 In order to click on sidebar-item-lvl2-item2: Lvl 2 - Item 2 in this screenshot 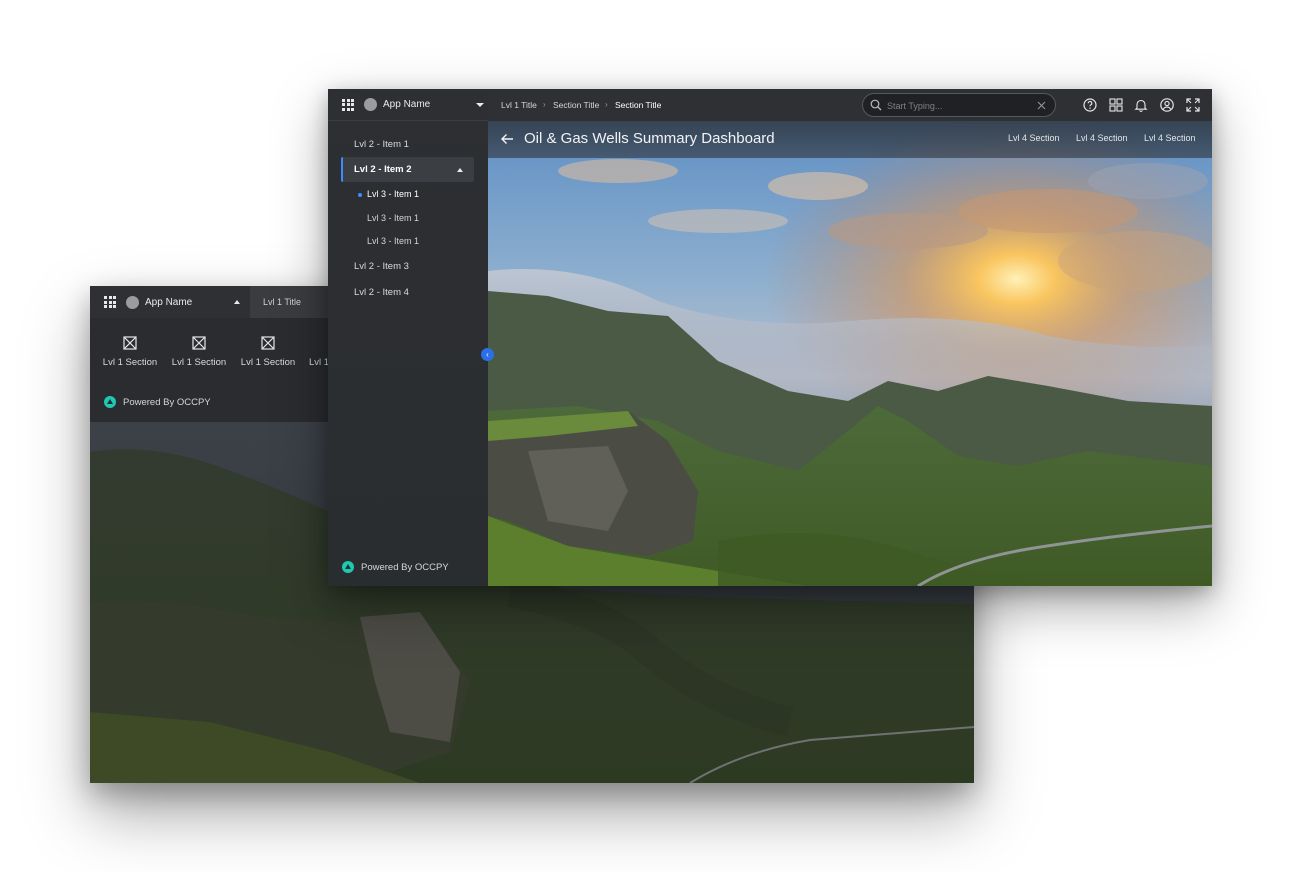, I will do `click(407, 169)`.